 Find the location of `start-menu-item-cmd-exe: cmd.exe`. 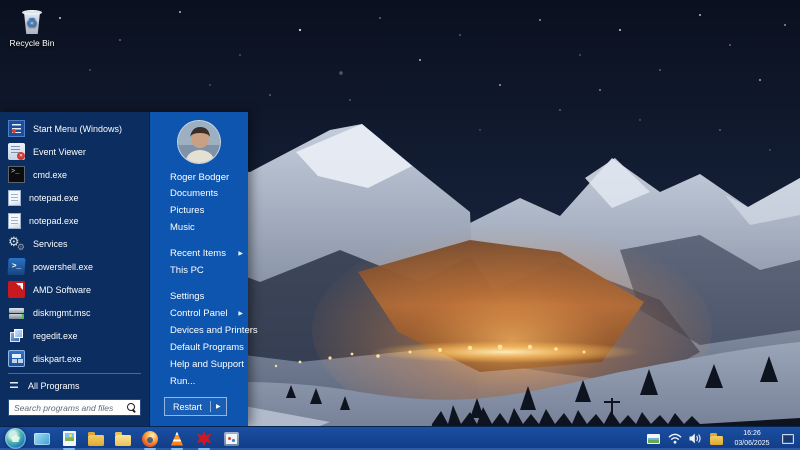

start-menu-item-cmd-exe: cmd.exe is located at coordinates (74, 174).